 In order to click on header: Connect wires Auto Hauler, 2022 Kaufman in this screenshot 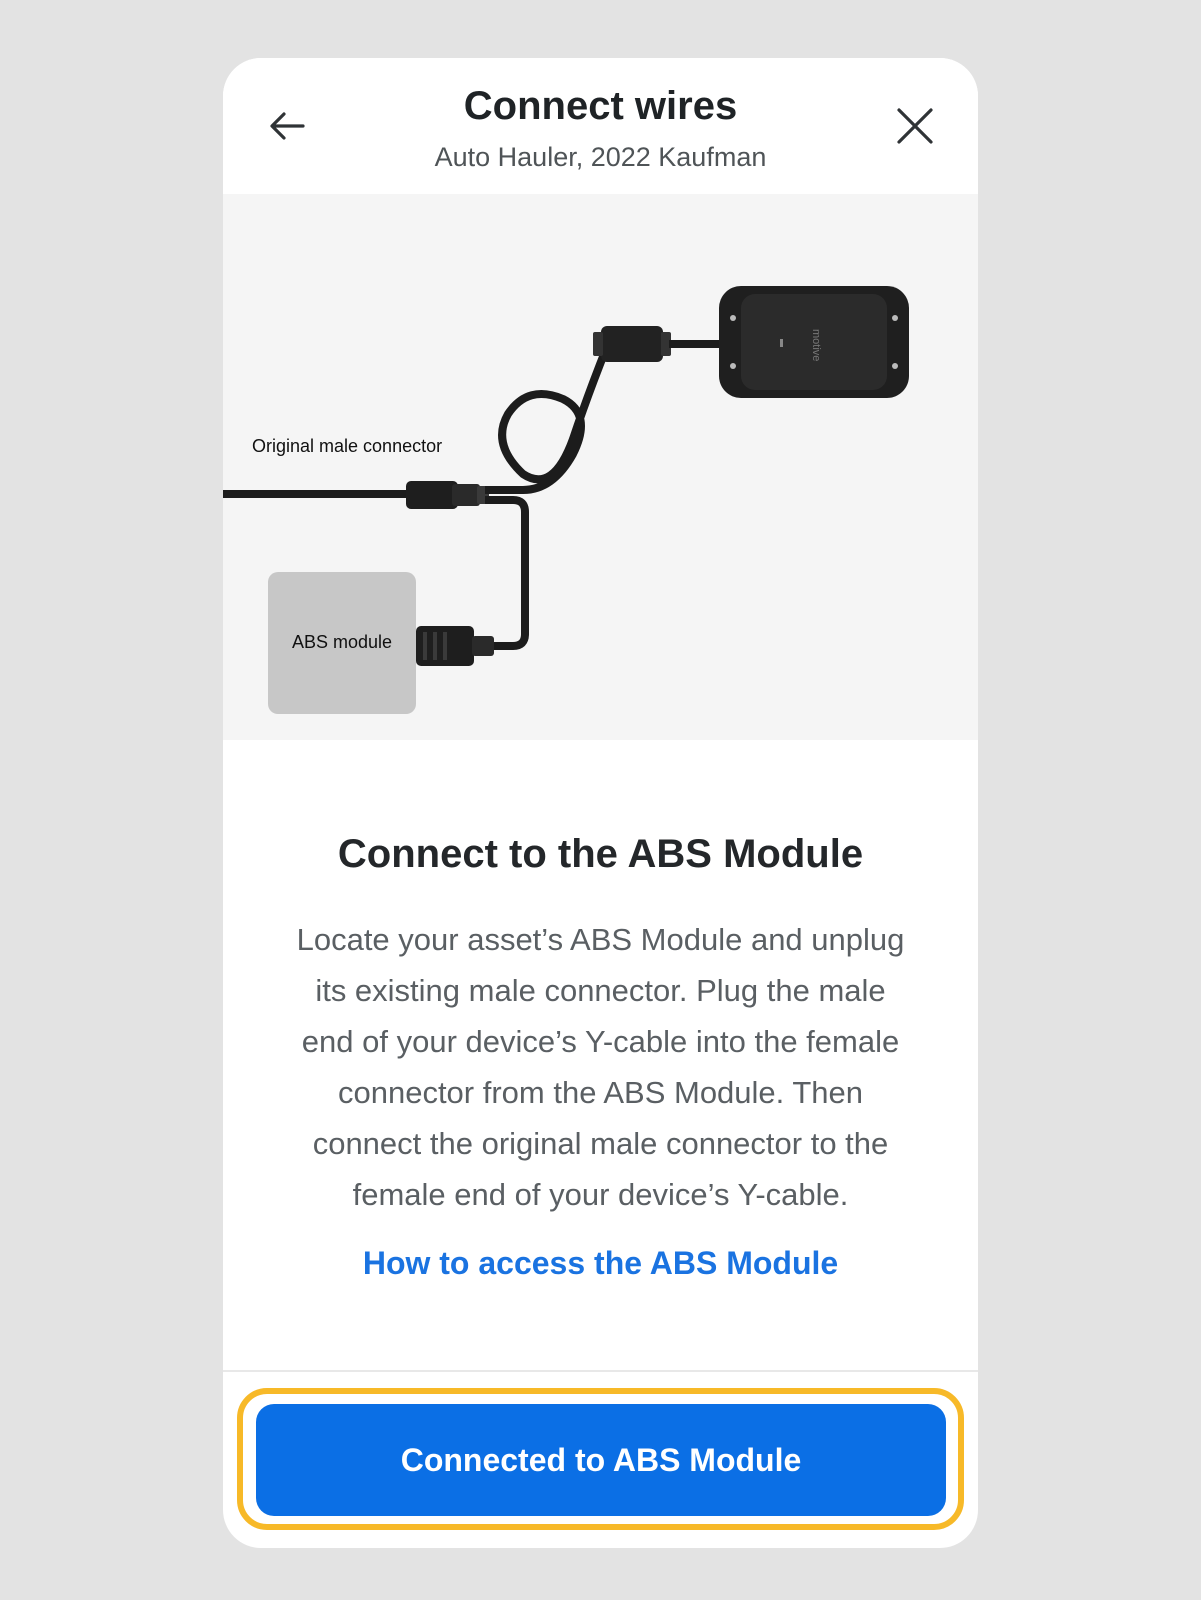, I will do `click(600, 126)`.